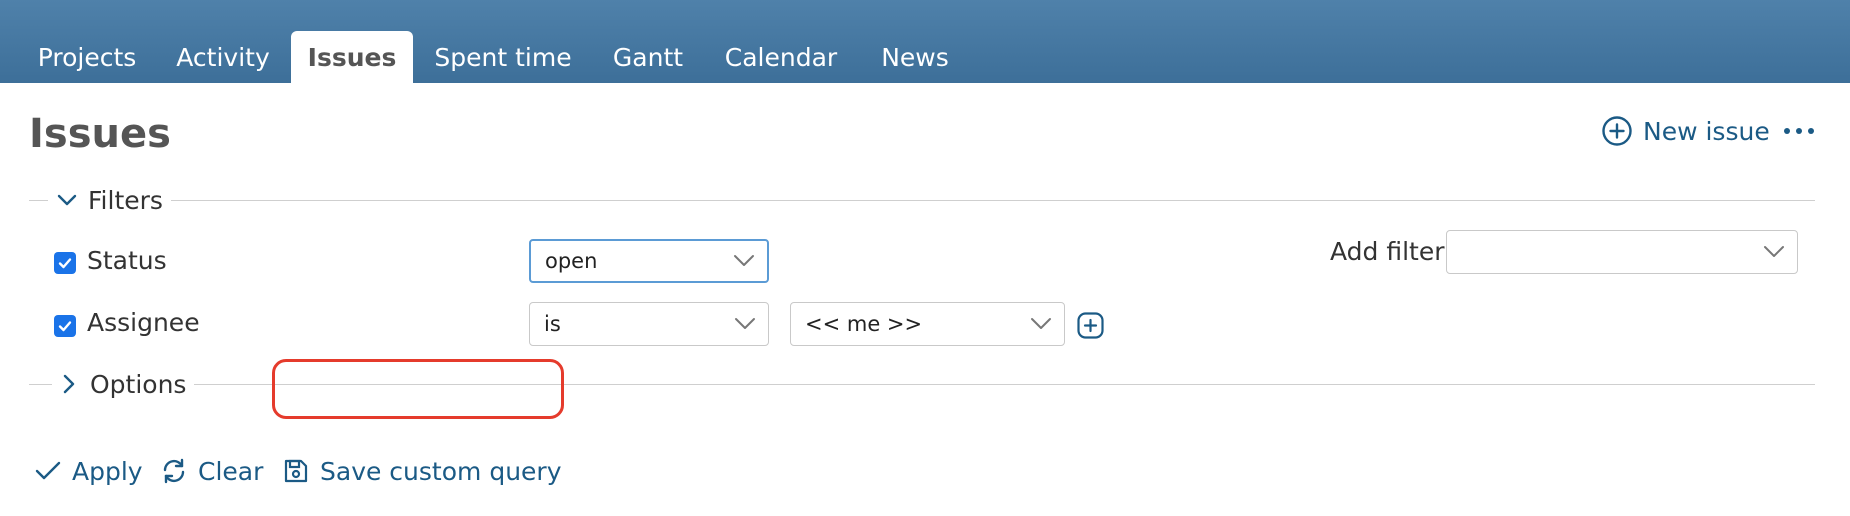 This screenshot has height=516, width=1850. Describe the element at coordinates (87, 57) in the screenshot. I see `tab-projects: Projects` at that location.